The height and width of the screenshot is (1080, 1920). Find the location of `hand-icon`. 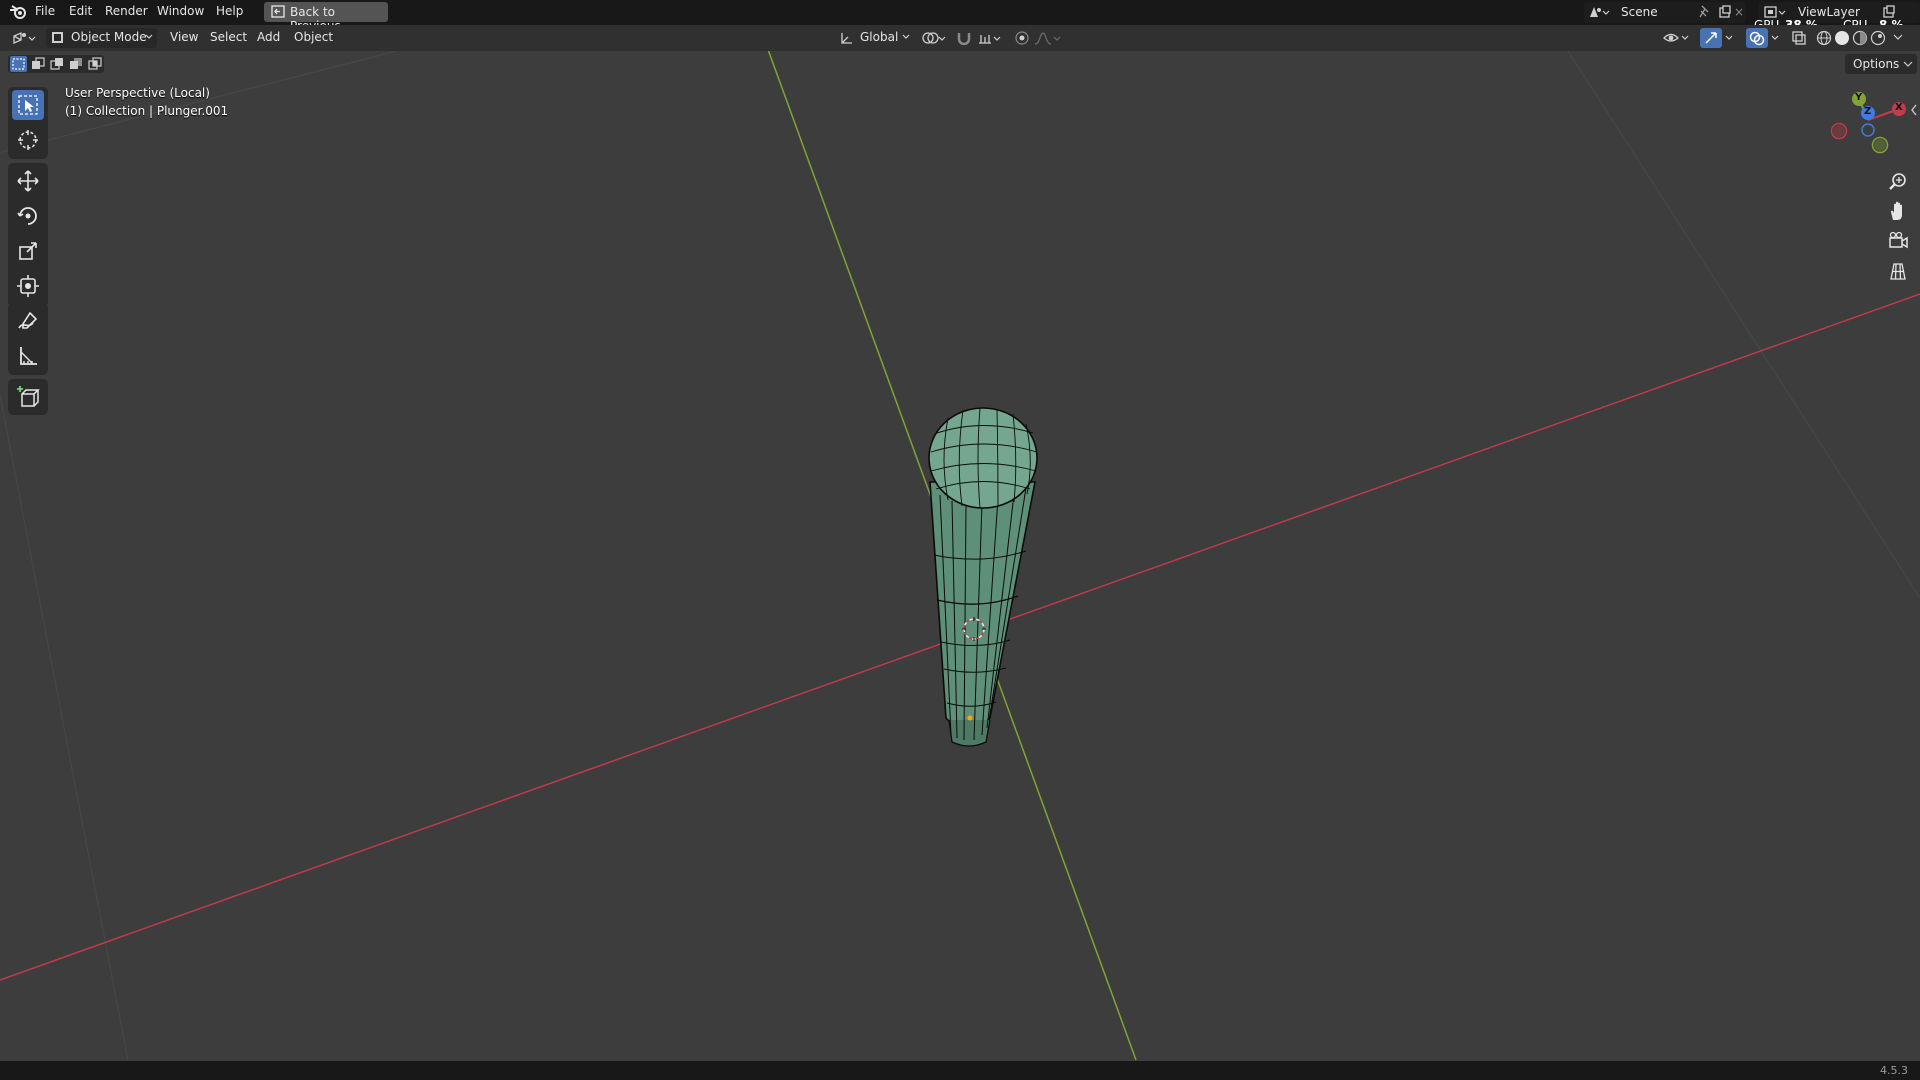

hand-icon is located at coordinates (1896, 210).